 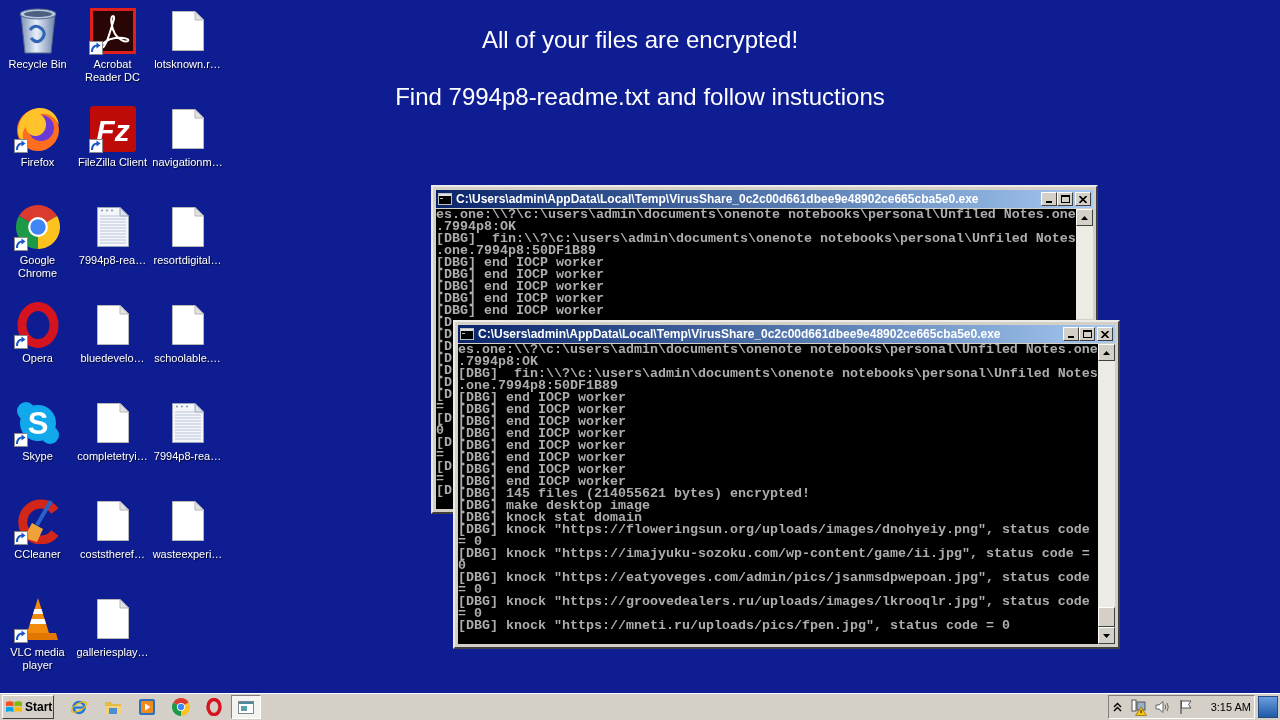 I want to click on close-icon, so click(x=1083, y=199).